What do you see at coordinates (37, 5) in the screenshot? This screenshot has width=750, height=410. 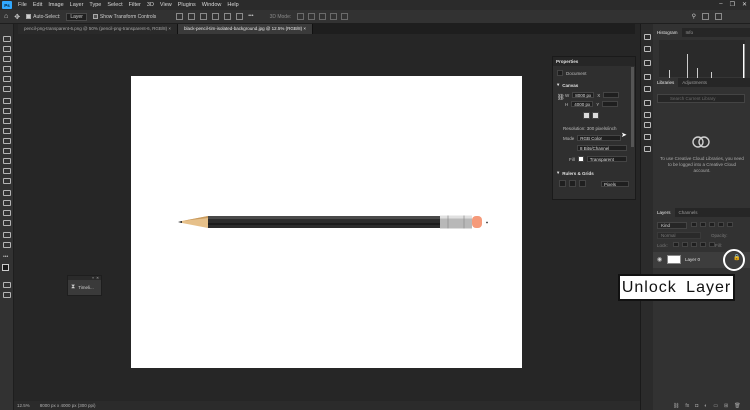 I see `menu-edit: Edit` at bounding box center [37, 5].